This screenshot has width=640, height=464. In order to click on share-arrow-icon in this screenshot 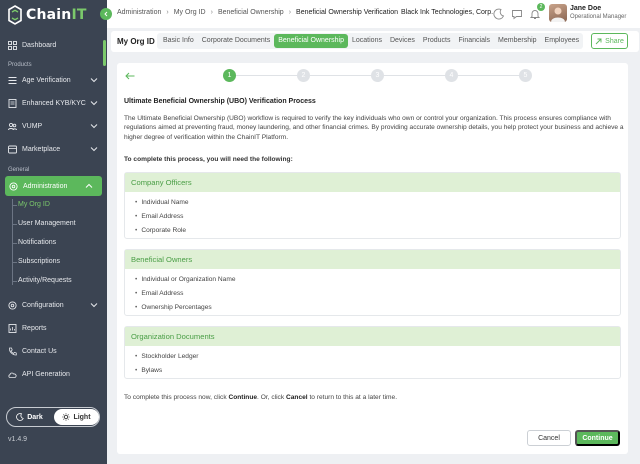, I will do `click(598, 41)`.